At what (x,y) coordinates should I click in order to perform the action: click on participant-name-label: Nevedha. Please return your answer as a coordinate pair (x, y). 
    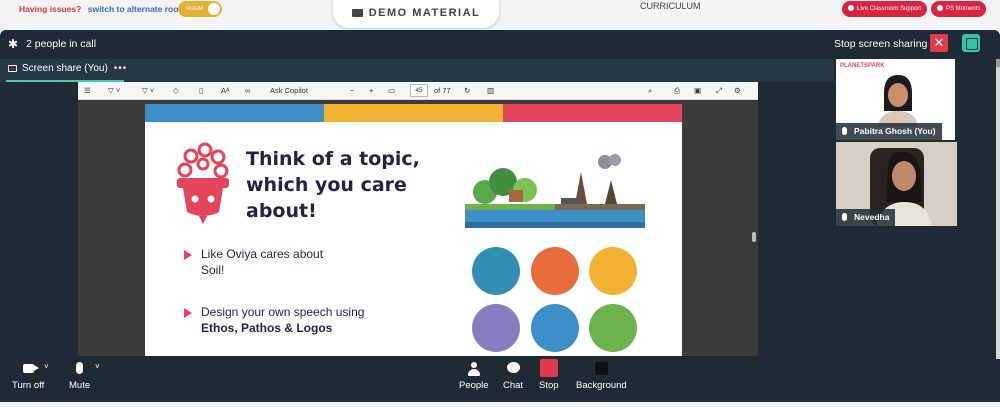
    Looking at the image, I should click on (866, 217).